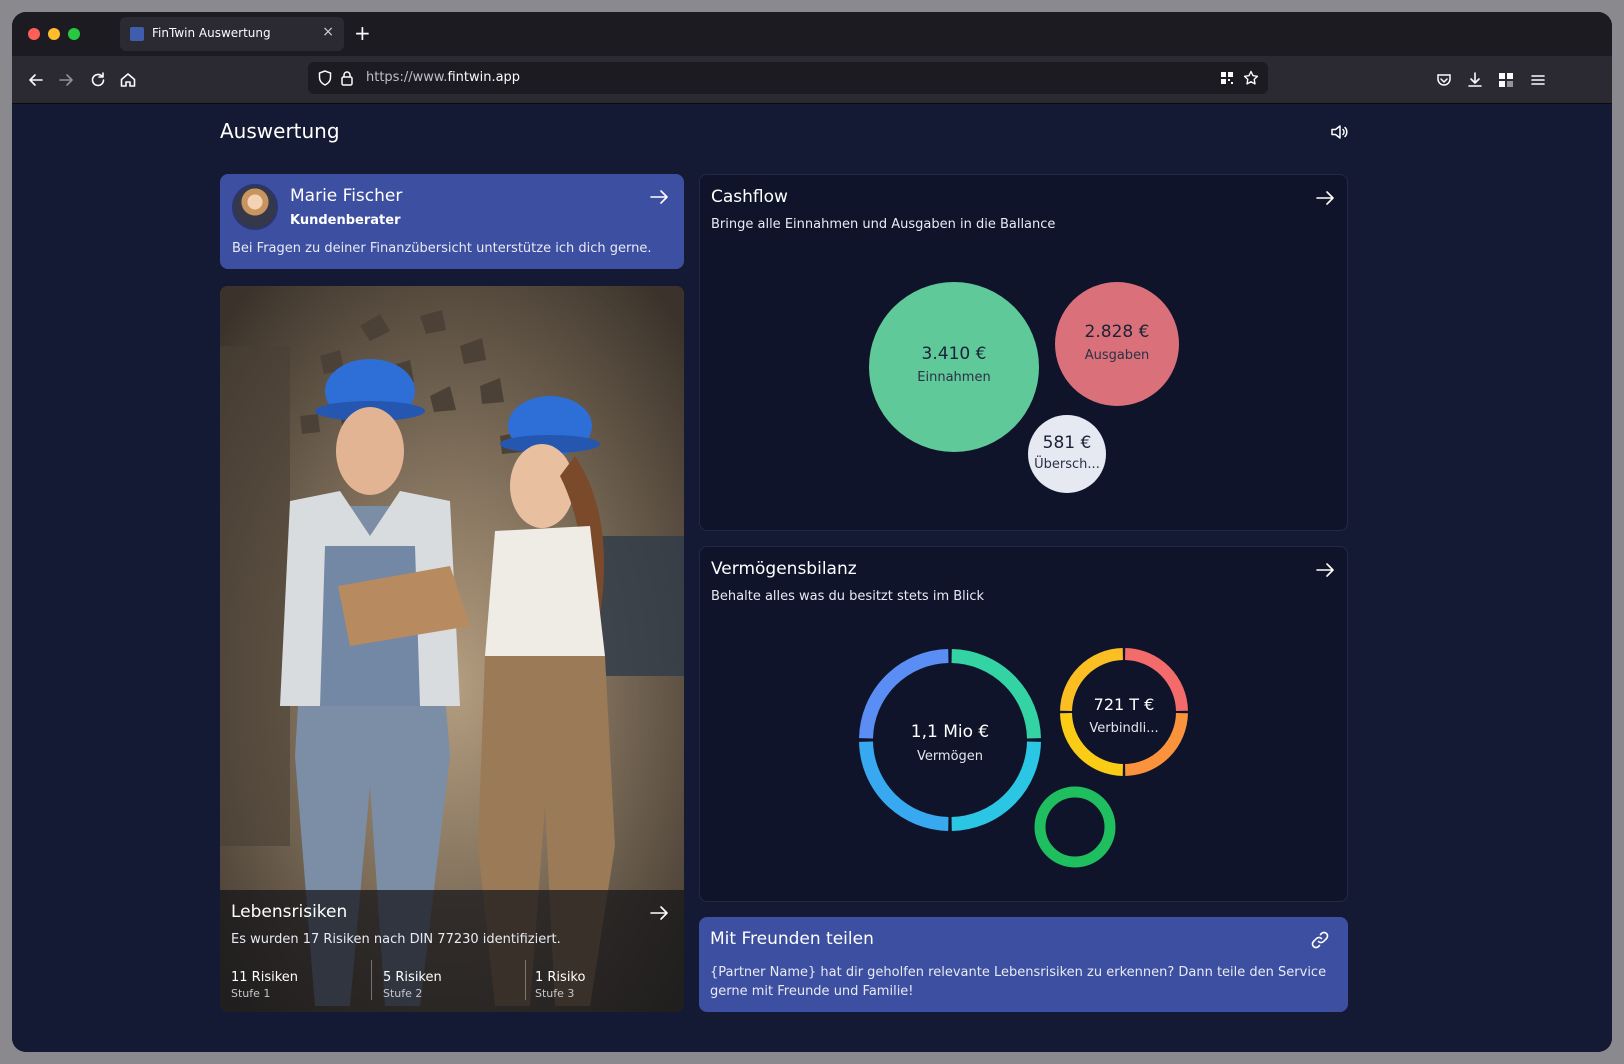  What do you see at coordinates (1117, 355) in the screenshot?
I see `expenses-label: Ausgaben` at bounding box center [1117, 355].